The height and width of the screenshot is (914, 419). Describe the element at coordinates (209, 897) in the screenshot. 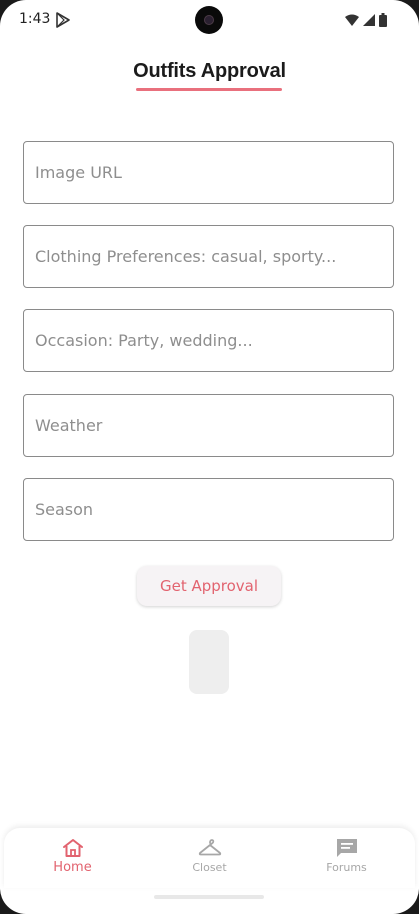

I see `gesture-bar` at that location.